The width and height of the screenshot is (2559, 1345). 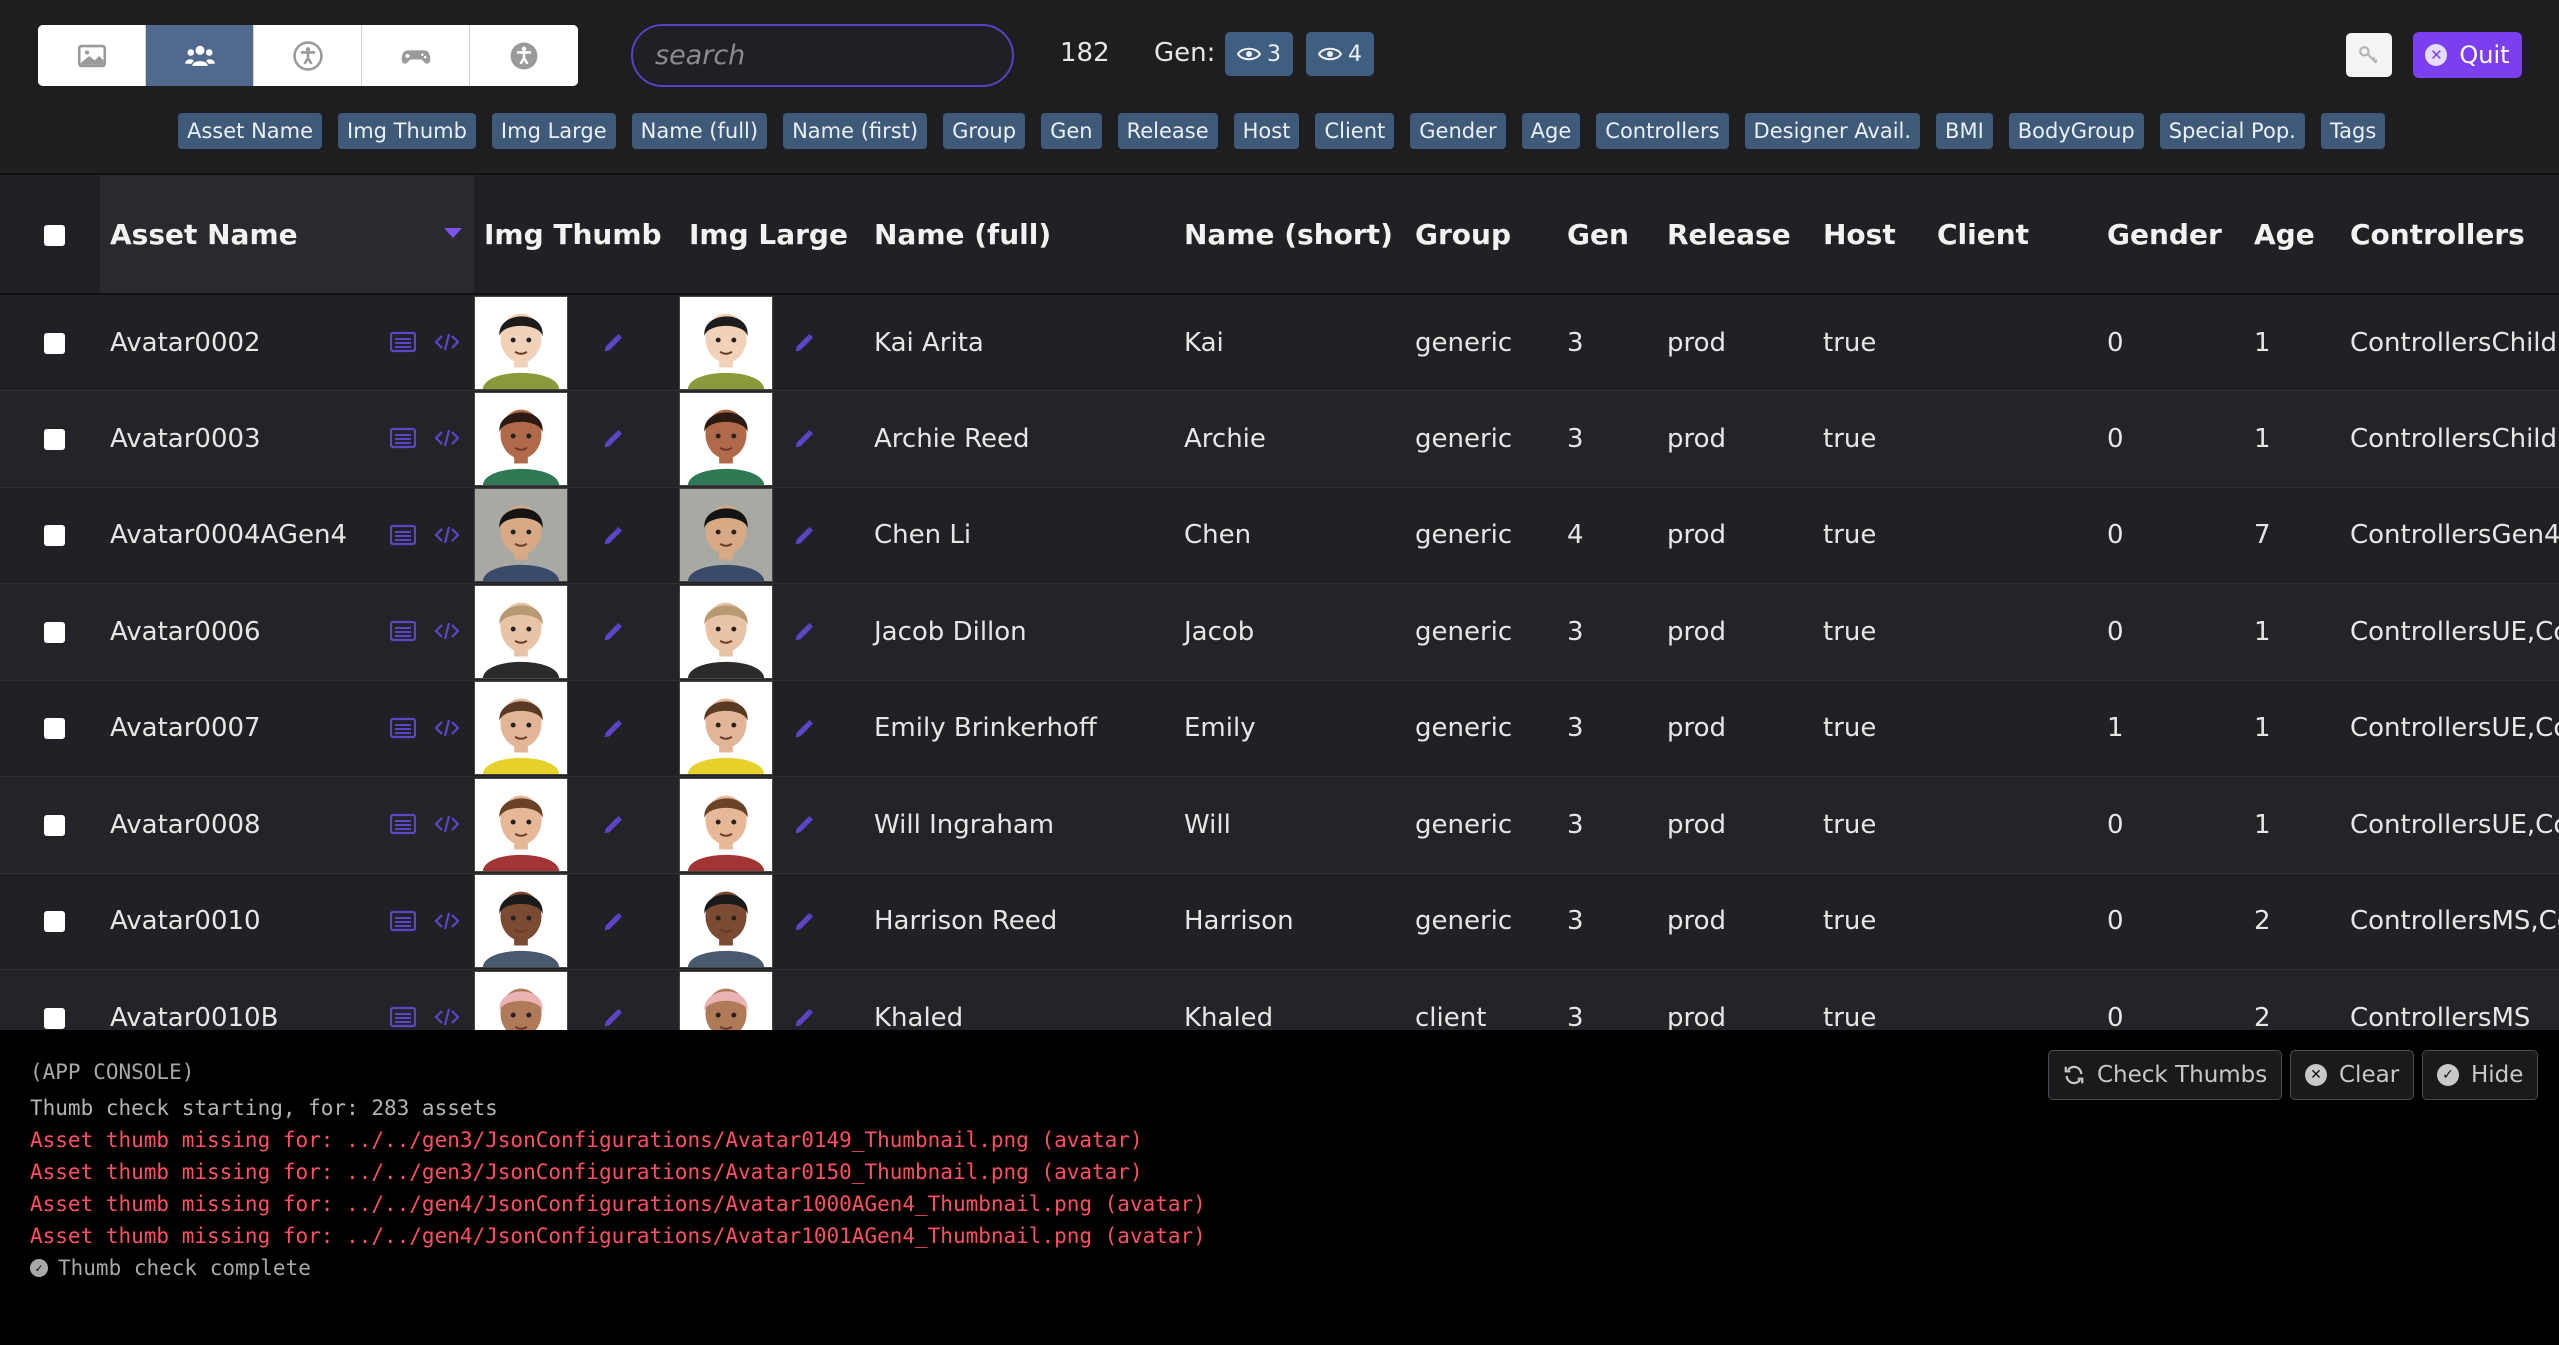 I want to click on view-controllers-button, so click(x=416, y=55).